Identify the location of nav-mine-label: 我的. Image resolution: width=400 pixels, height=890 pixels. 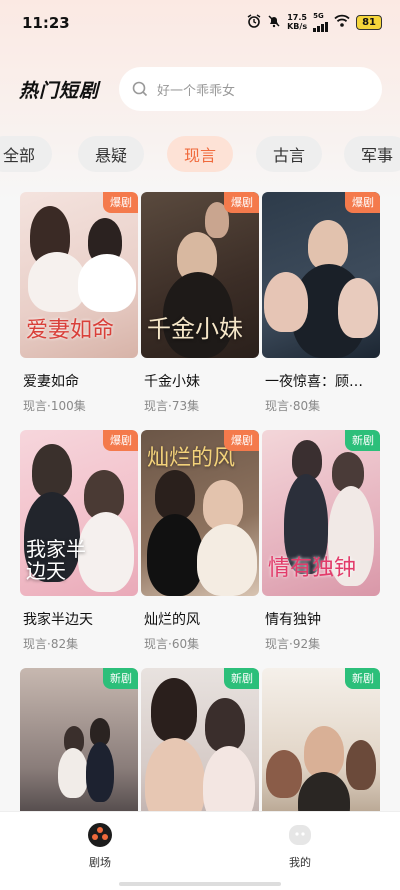
(300, 862).